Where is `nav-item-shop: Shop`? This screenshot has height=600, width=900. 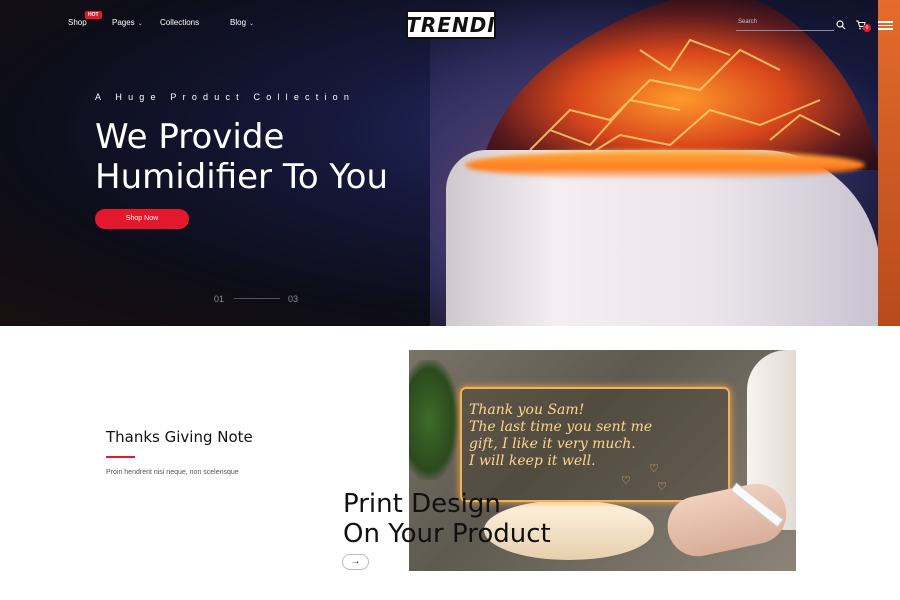
nav-item-shop: Shop is located at coordinates (77, 22).